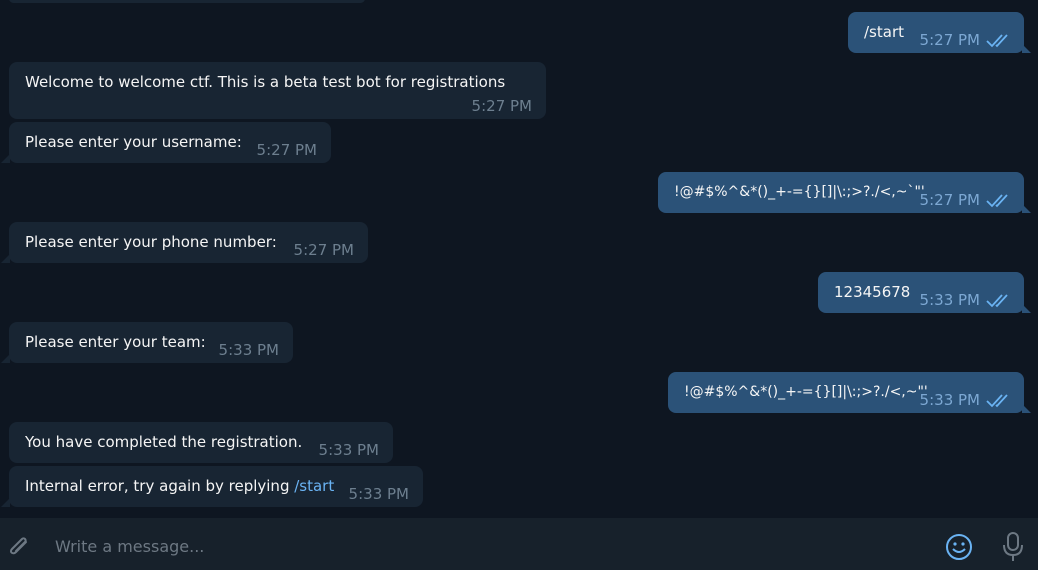  Describe the element at coordinates (151, 242) in the screenshot. I see `message-text: Please enter your phone number:` at that location.